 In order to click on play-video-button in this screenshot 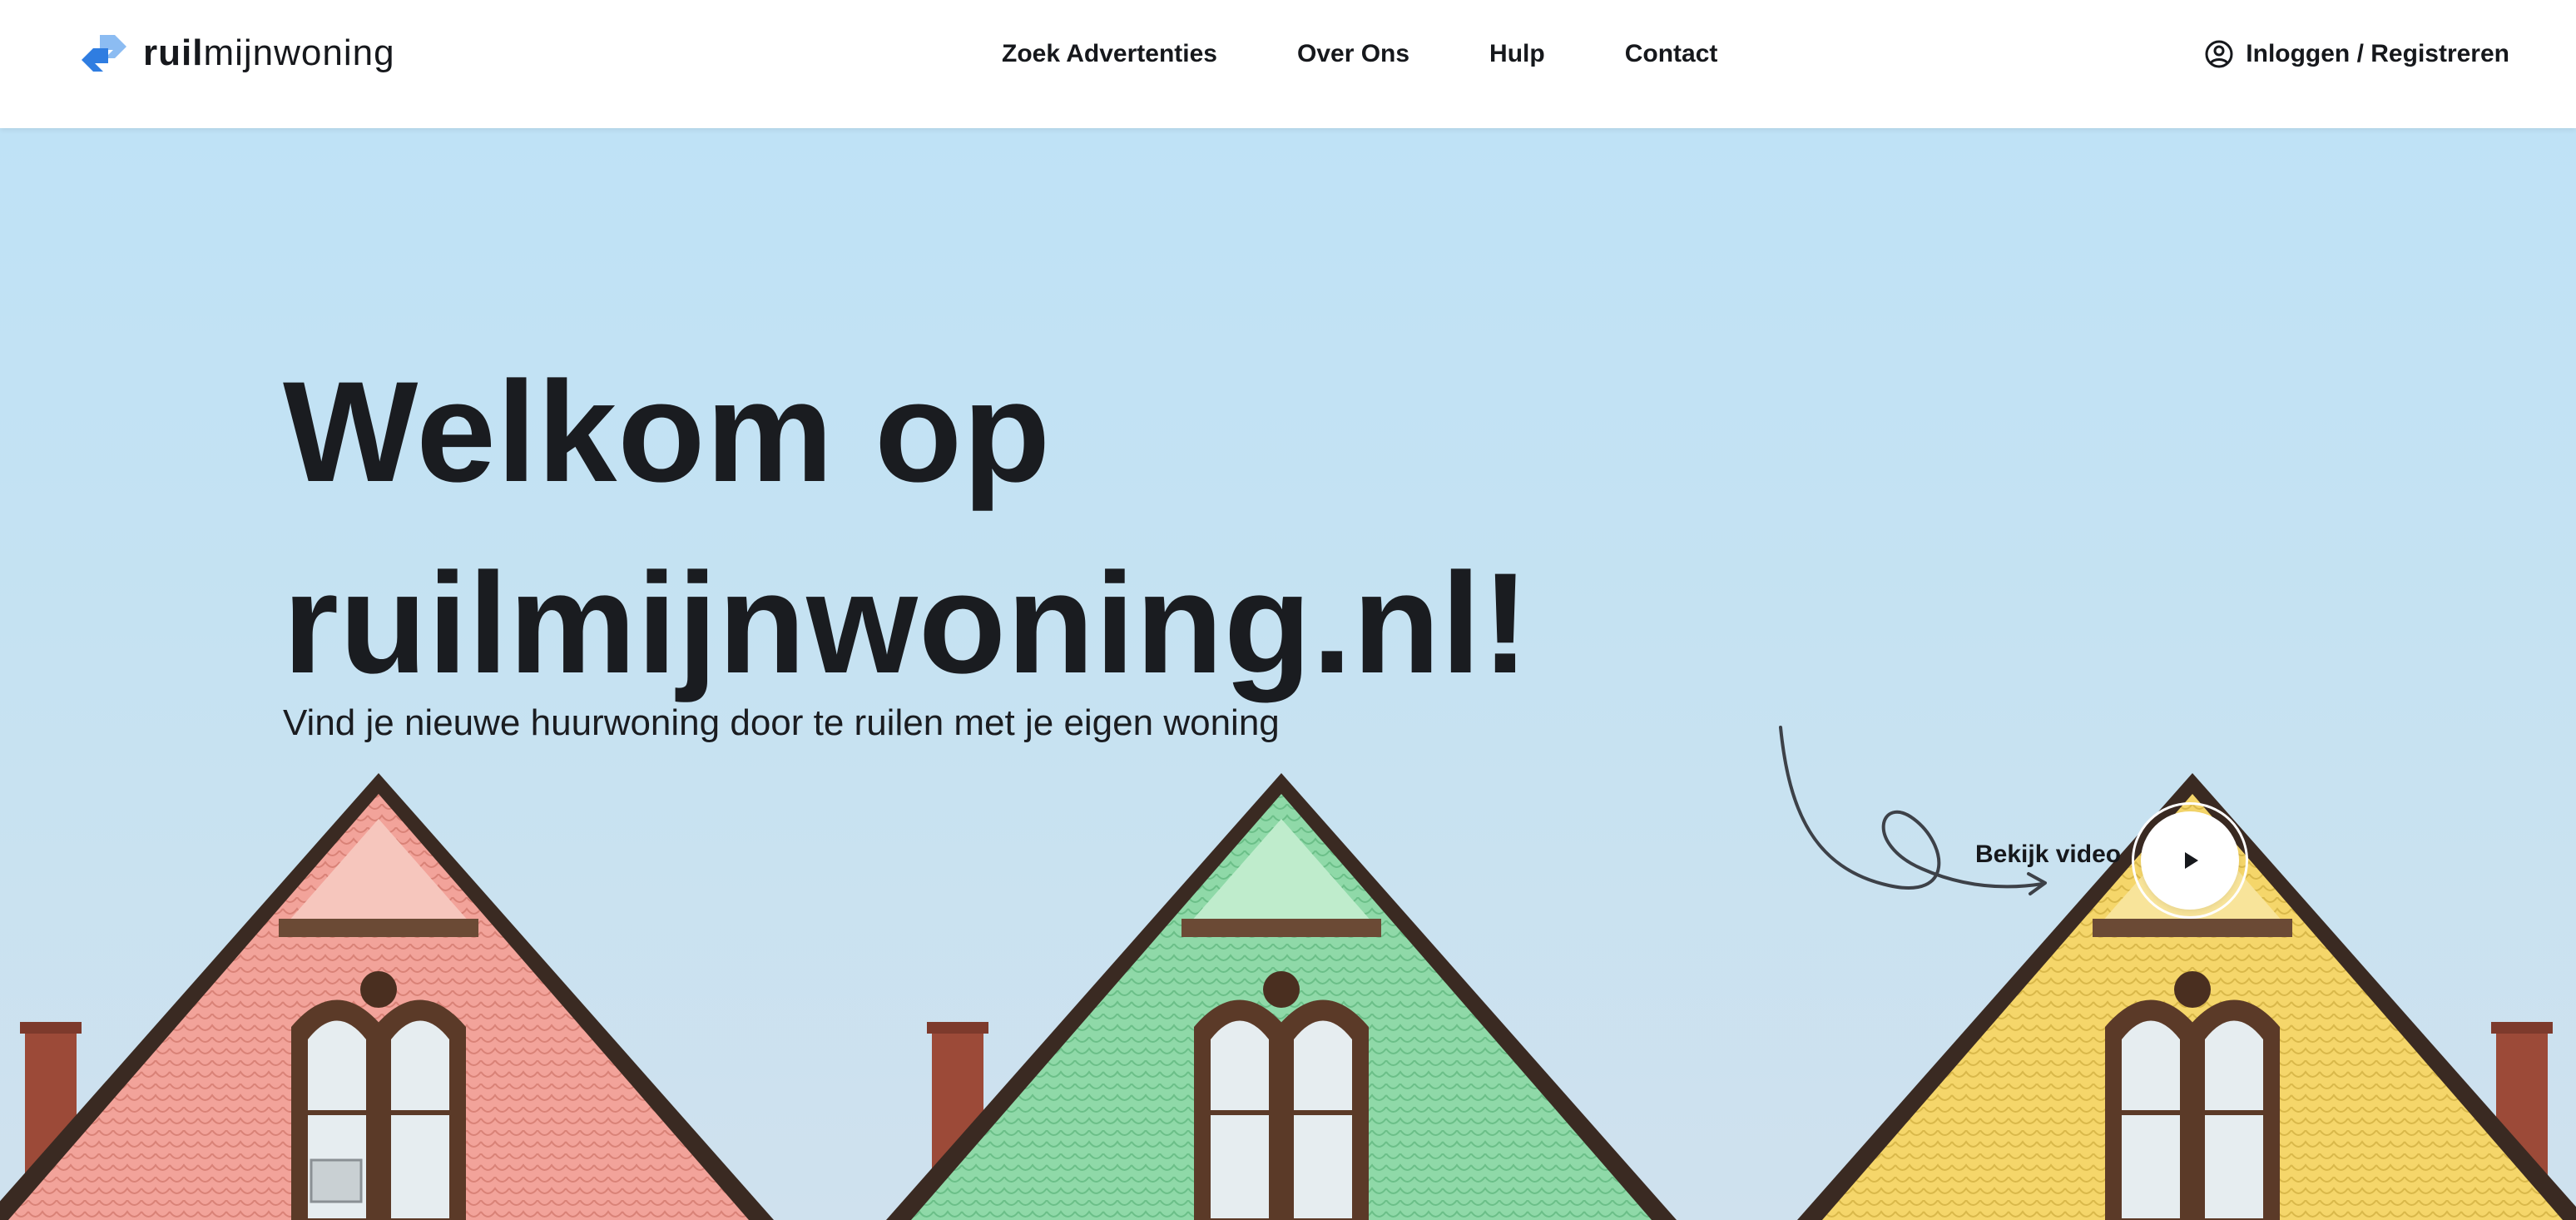, I will do `click(2190, 860)`.